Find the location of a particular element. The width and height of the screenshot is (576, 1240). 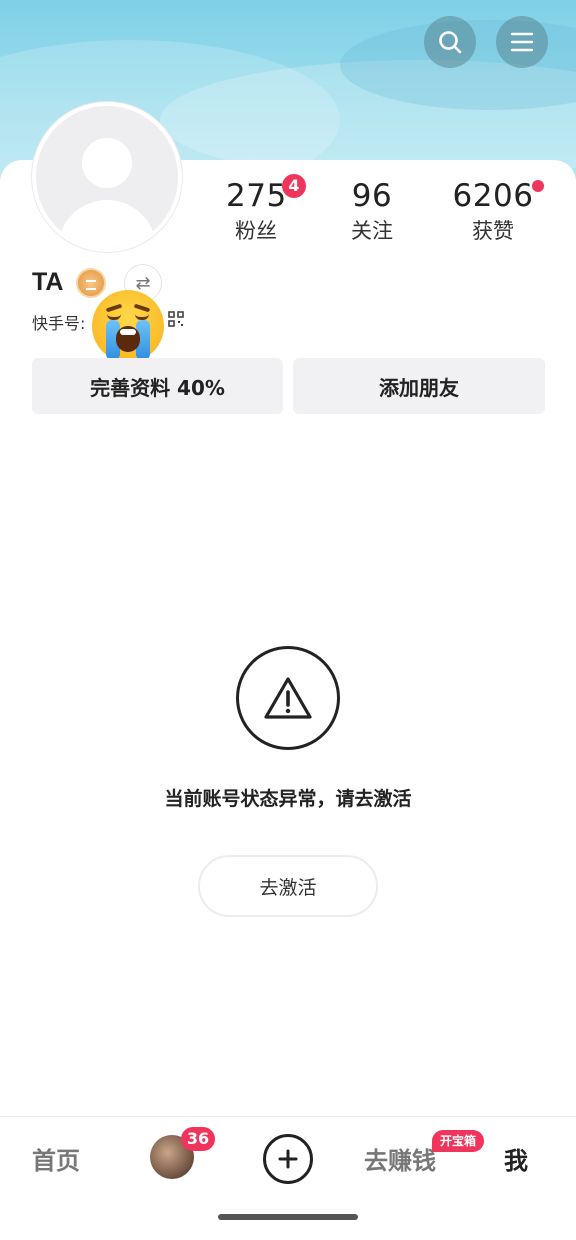

fans-count: 275 is located at coordinates (256, 196).